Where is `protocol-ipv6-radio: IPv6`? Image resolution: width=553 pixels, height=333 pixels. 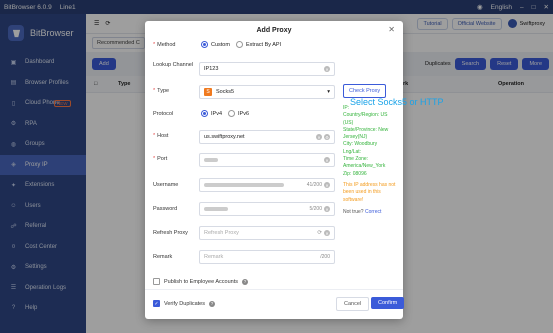
protocol-ipv6-radio: IPv6 is located at coordinates (238, 113).